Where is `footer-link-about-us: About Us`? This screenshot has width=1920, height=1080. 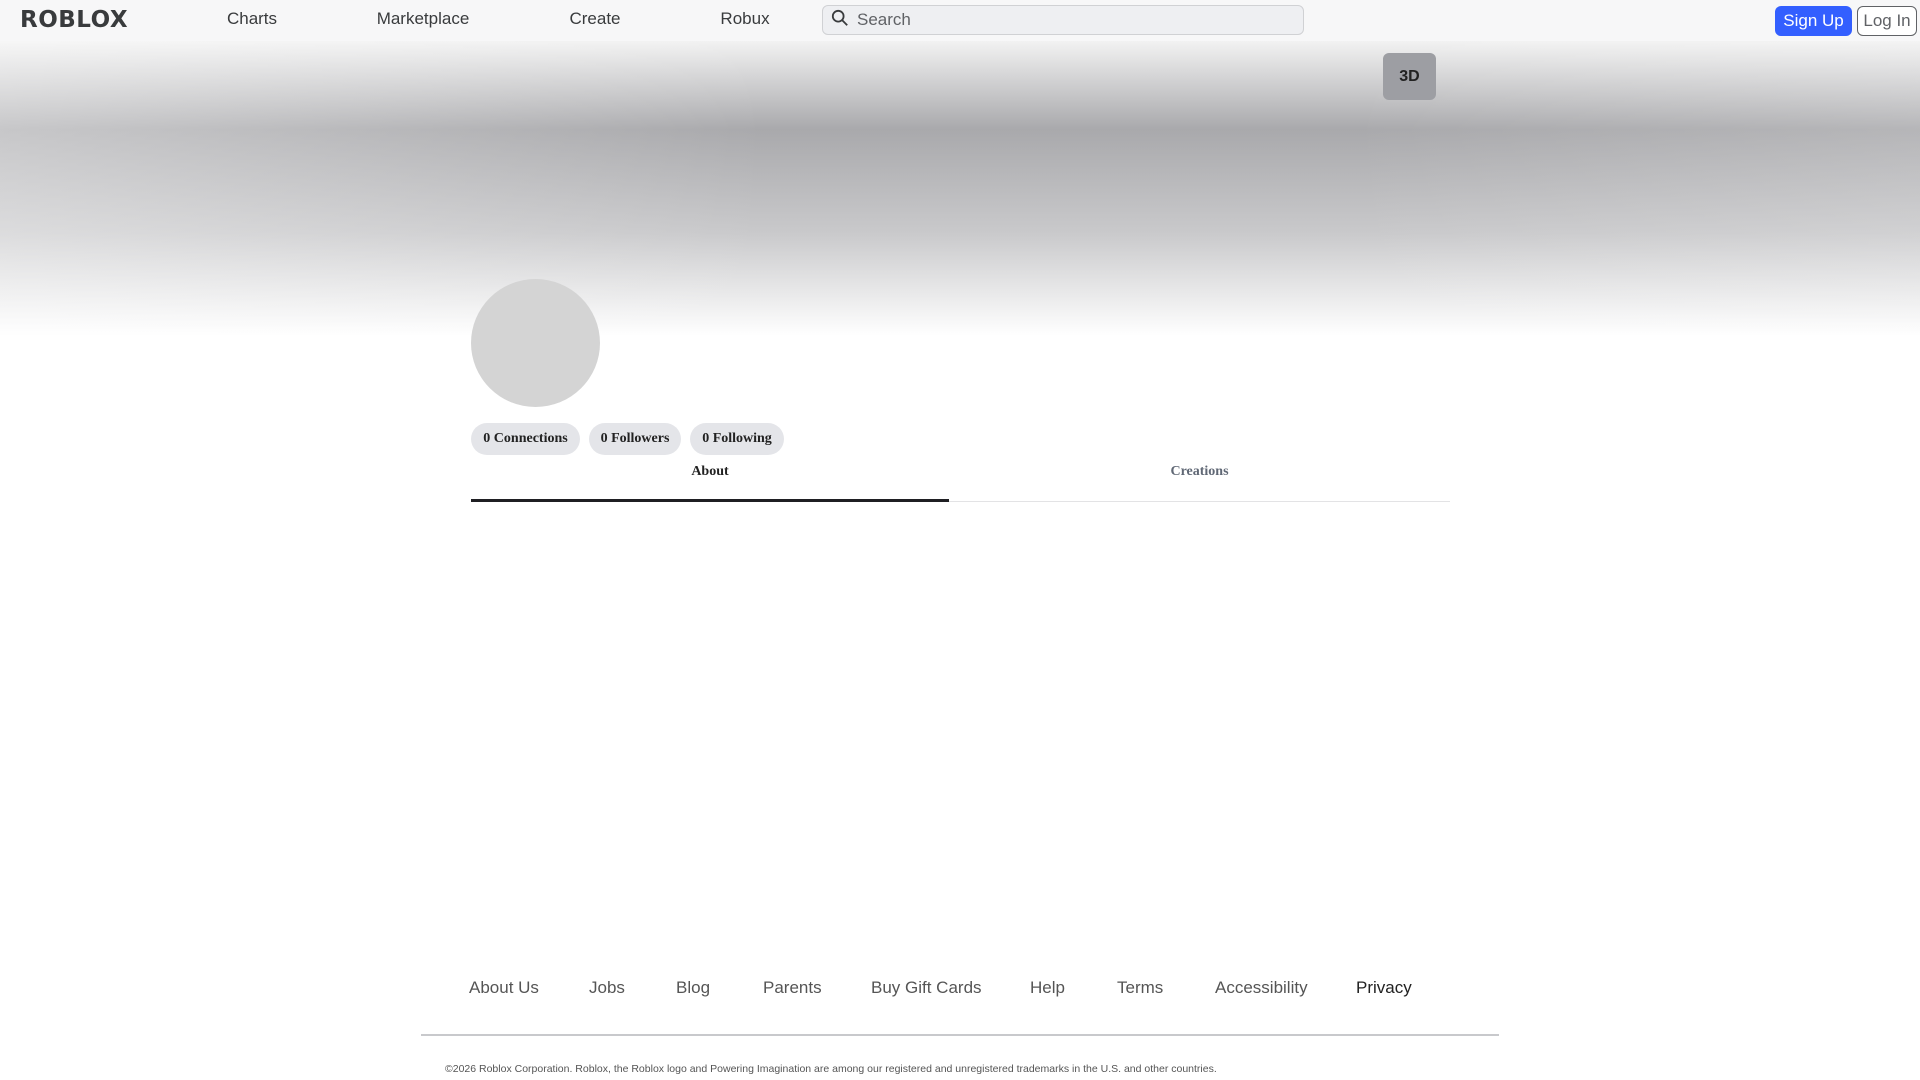 footer-link-about-us: About Us is located at coordinates (504, 988).